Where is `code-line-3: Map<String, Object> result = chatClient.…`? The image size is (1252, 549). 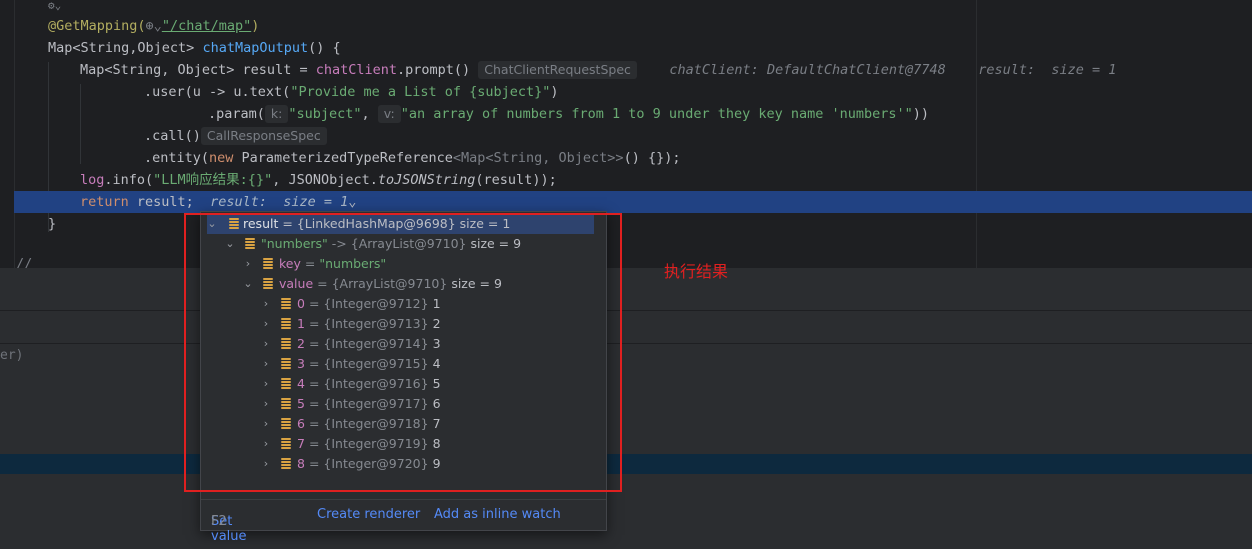
code-line-3: Map<String, Object> result = chatClient.… is located at coordinates (598, 70).